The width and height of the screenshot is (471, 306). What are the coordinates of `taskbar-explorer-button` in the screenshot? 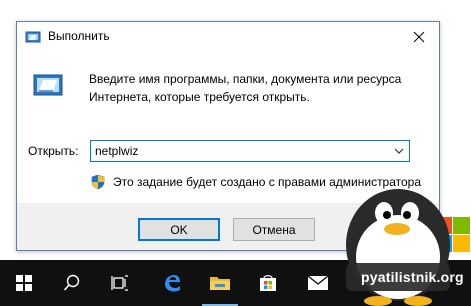 It's located at (220, 283).